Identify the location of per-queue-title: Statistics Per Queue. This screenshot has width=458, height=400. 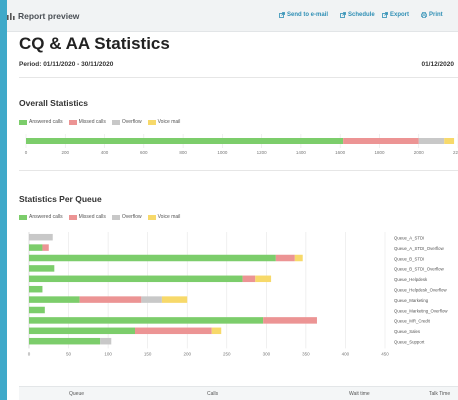
(60, 199).